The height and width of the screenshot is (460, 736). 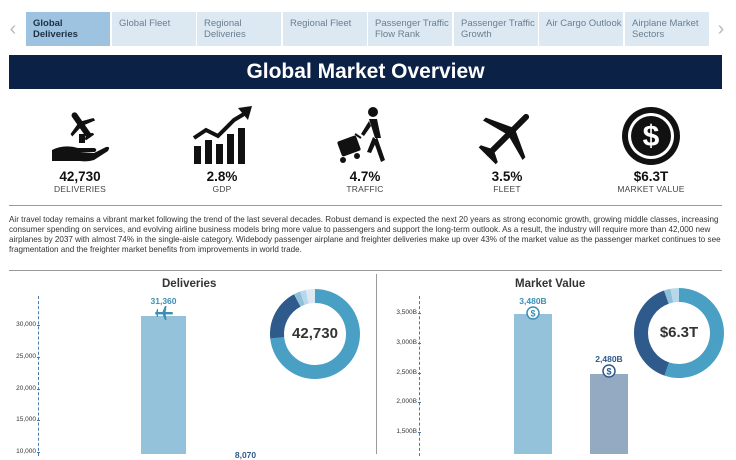 I want to click on growth-chart-icon, so click(x=222, y=135).